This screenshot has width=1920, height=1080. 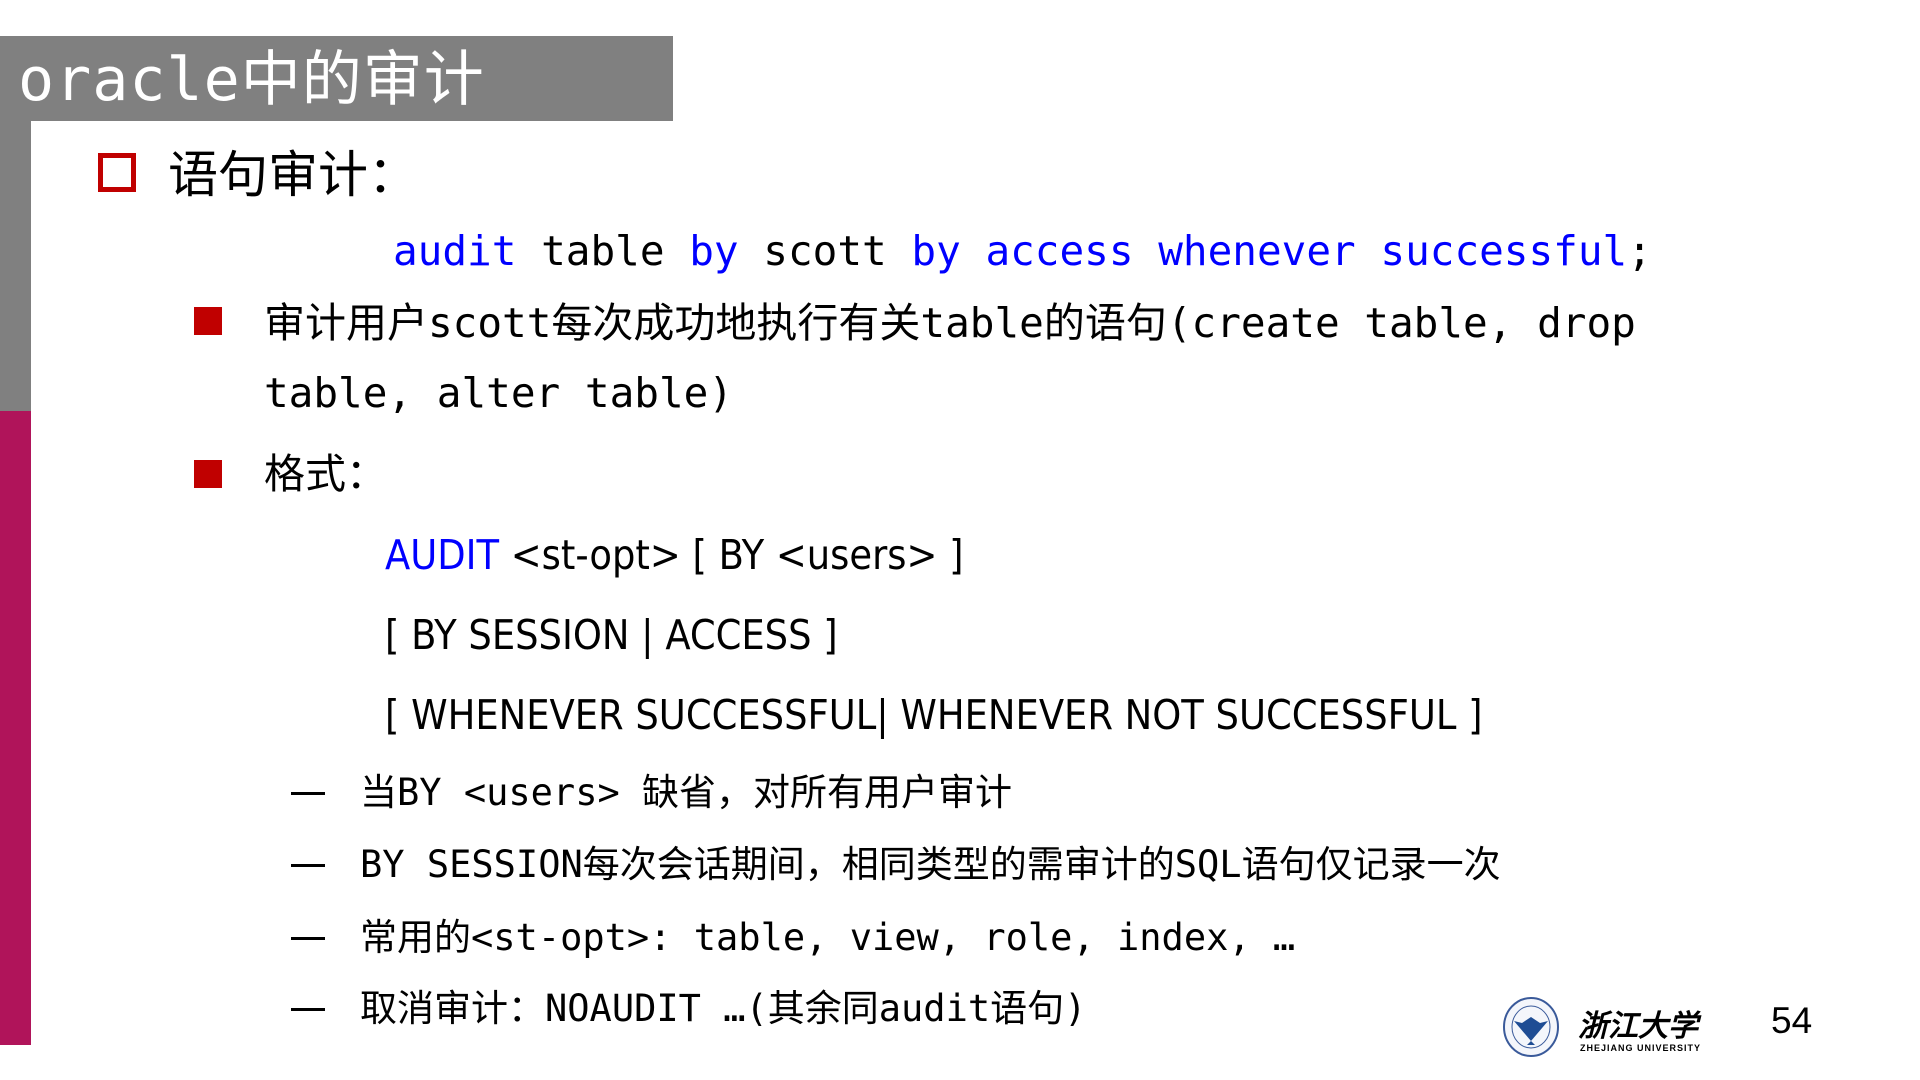 I want to click on page-number: 54, so click(x=1792, y=1020).